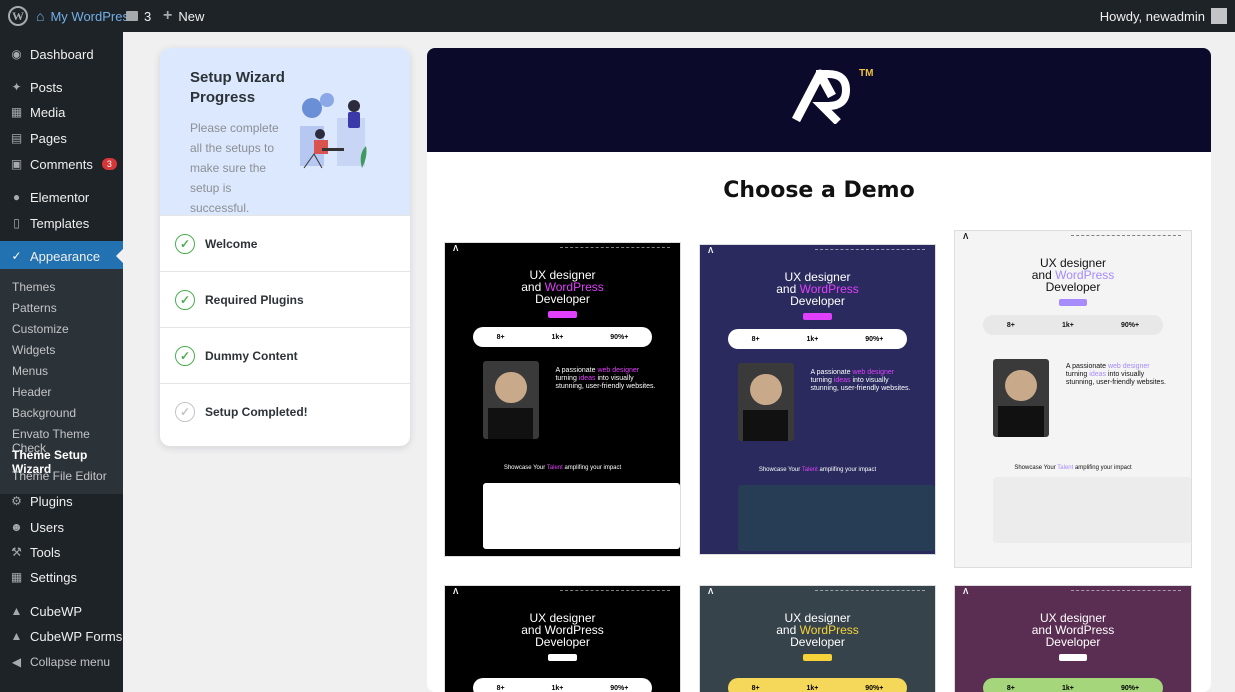 The height and width of the screenshot is (692, 1235). Describe the element at coordinates (33, 287) in the screenshot. I see `submenu-themes: Themes` at that location.